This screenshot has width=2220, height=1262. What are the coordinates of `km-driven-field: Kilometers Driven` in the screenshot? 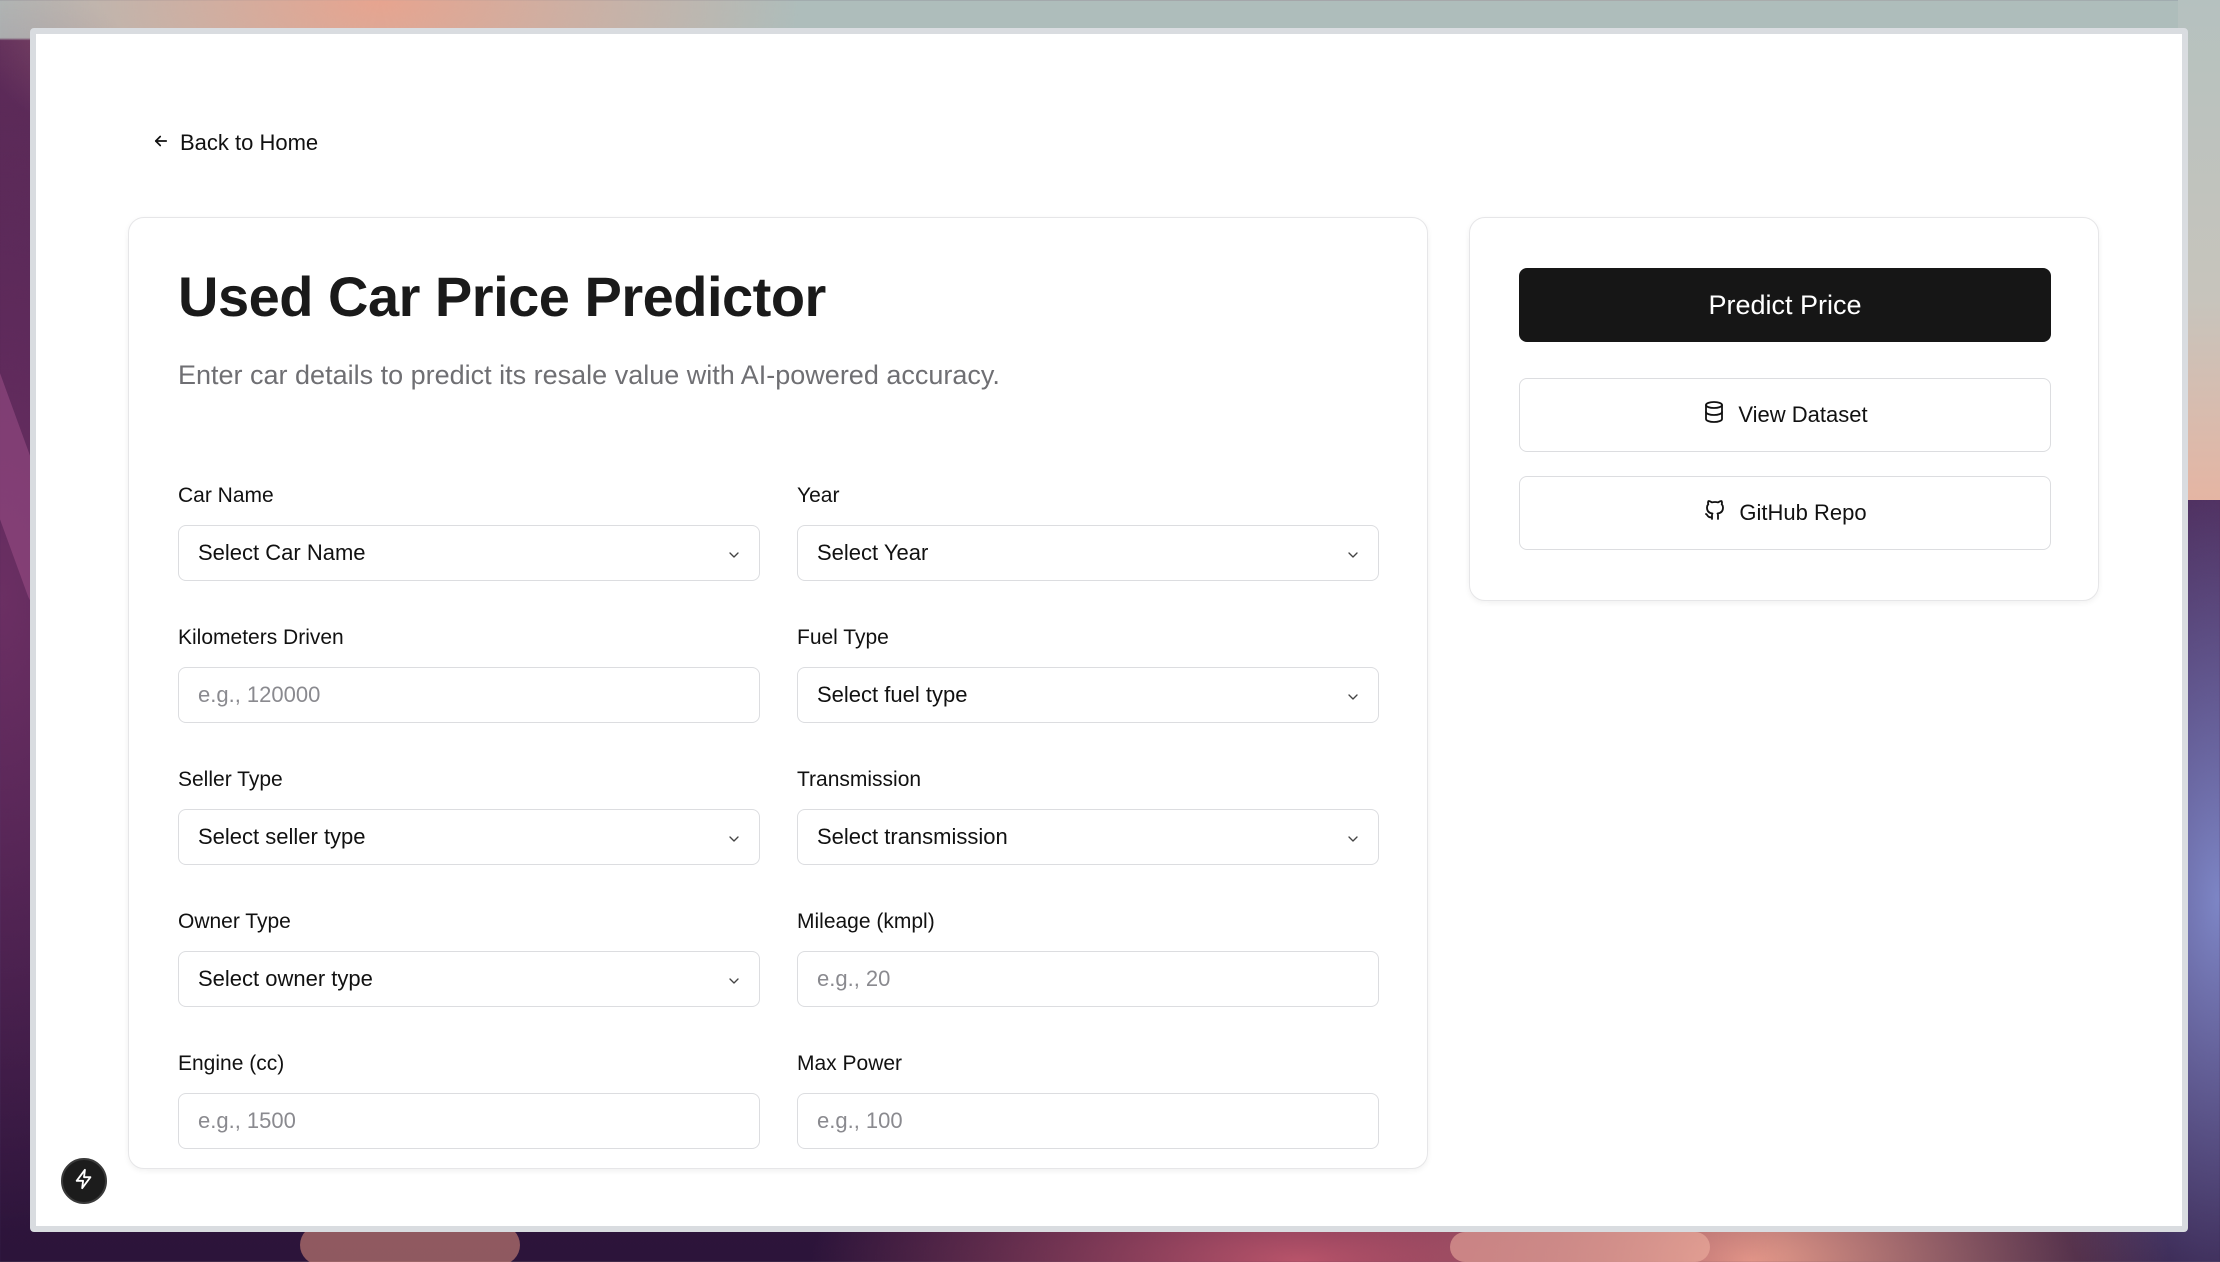 It's located at (469, 674).